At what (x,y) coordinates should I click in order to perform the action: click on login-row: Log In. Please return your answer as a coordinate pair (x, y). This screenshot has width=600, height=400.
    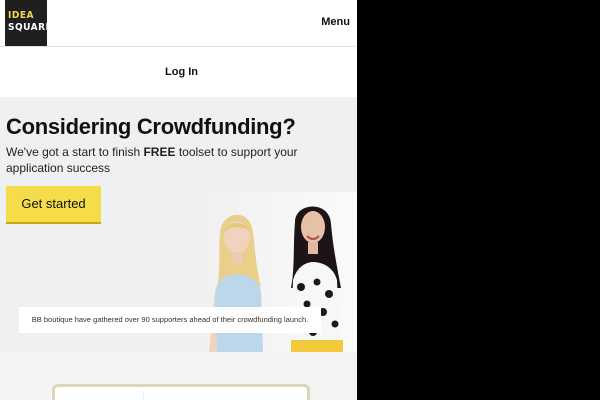
    Looking at the image, I should click on (178, 72).